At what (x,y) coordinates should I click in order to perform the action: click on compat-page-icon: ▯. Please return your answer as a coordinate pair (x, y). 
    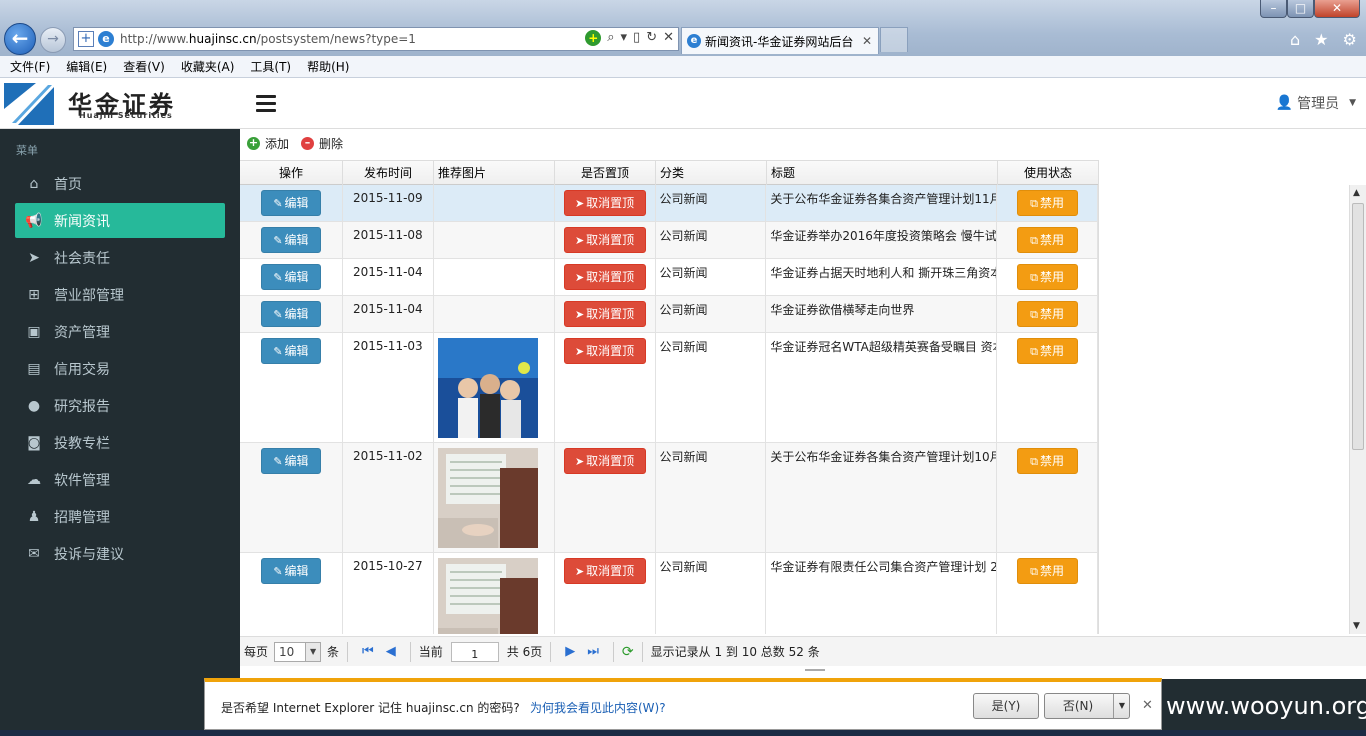
    Looking at the image, I should click on (636, 38).